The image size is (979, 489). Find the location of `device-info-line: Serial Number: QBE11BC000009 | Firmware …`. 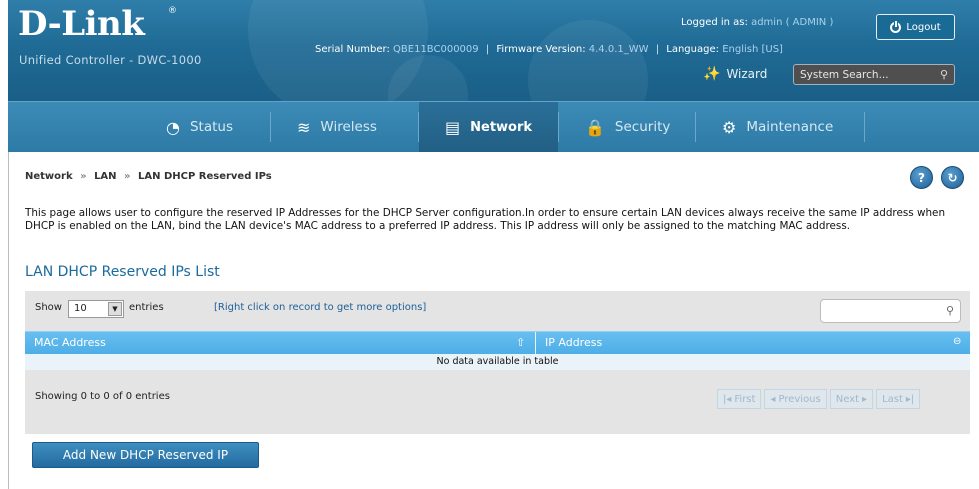

device-info-line: Serial Number: QBE11BC000009 | Firmware … is located at coordinates (549, 49).